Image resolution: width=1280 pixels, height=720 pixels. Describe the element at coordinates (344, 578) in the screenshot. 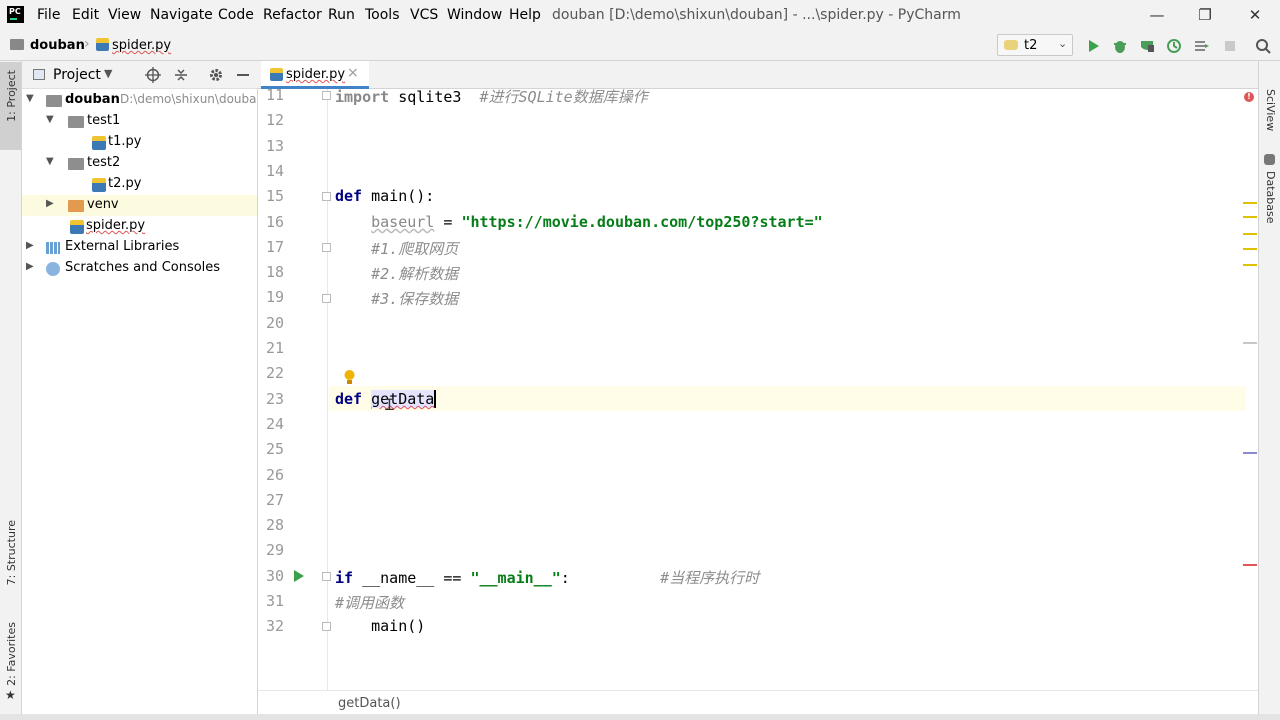

I see `code-token: if` at that location.